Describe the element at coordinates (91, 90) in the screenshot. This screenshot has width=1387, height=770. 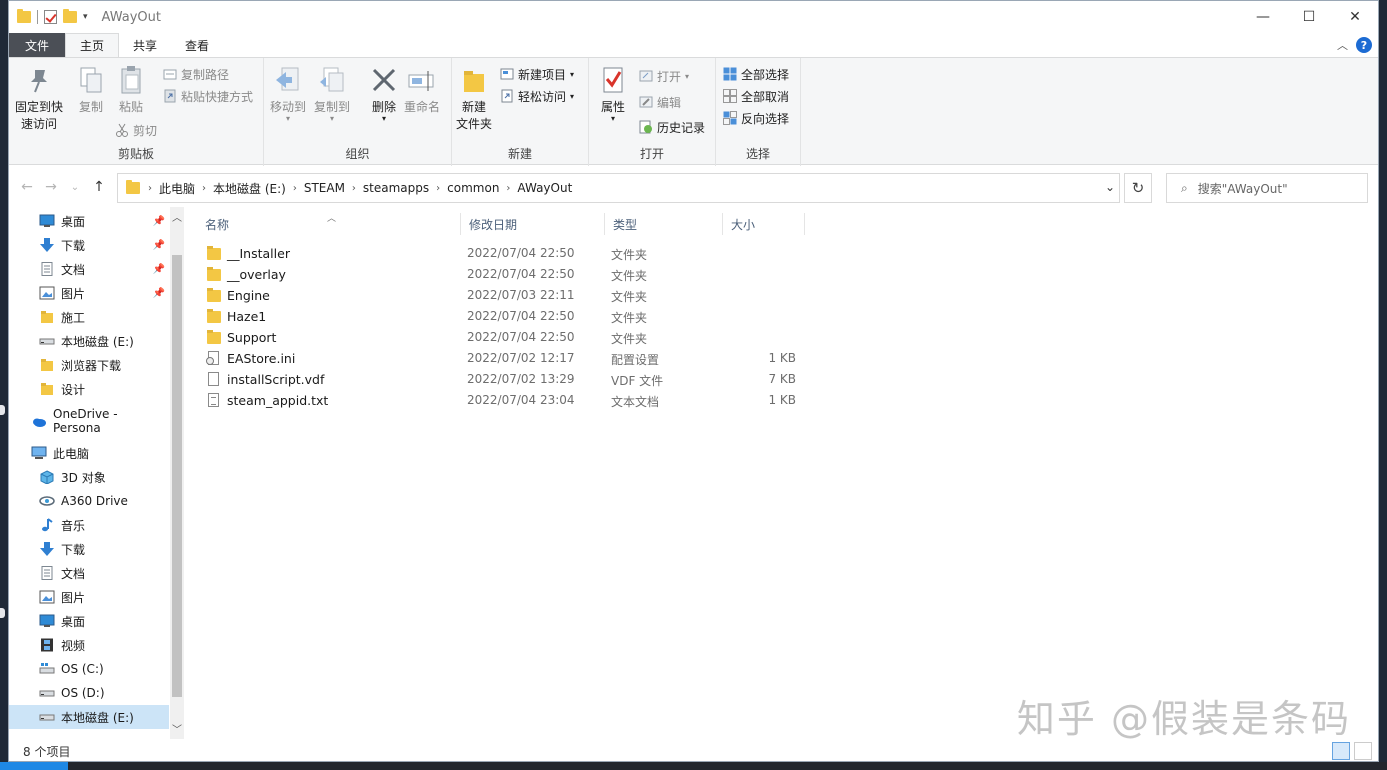
I see `copy-button: 复制` at that location.